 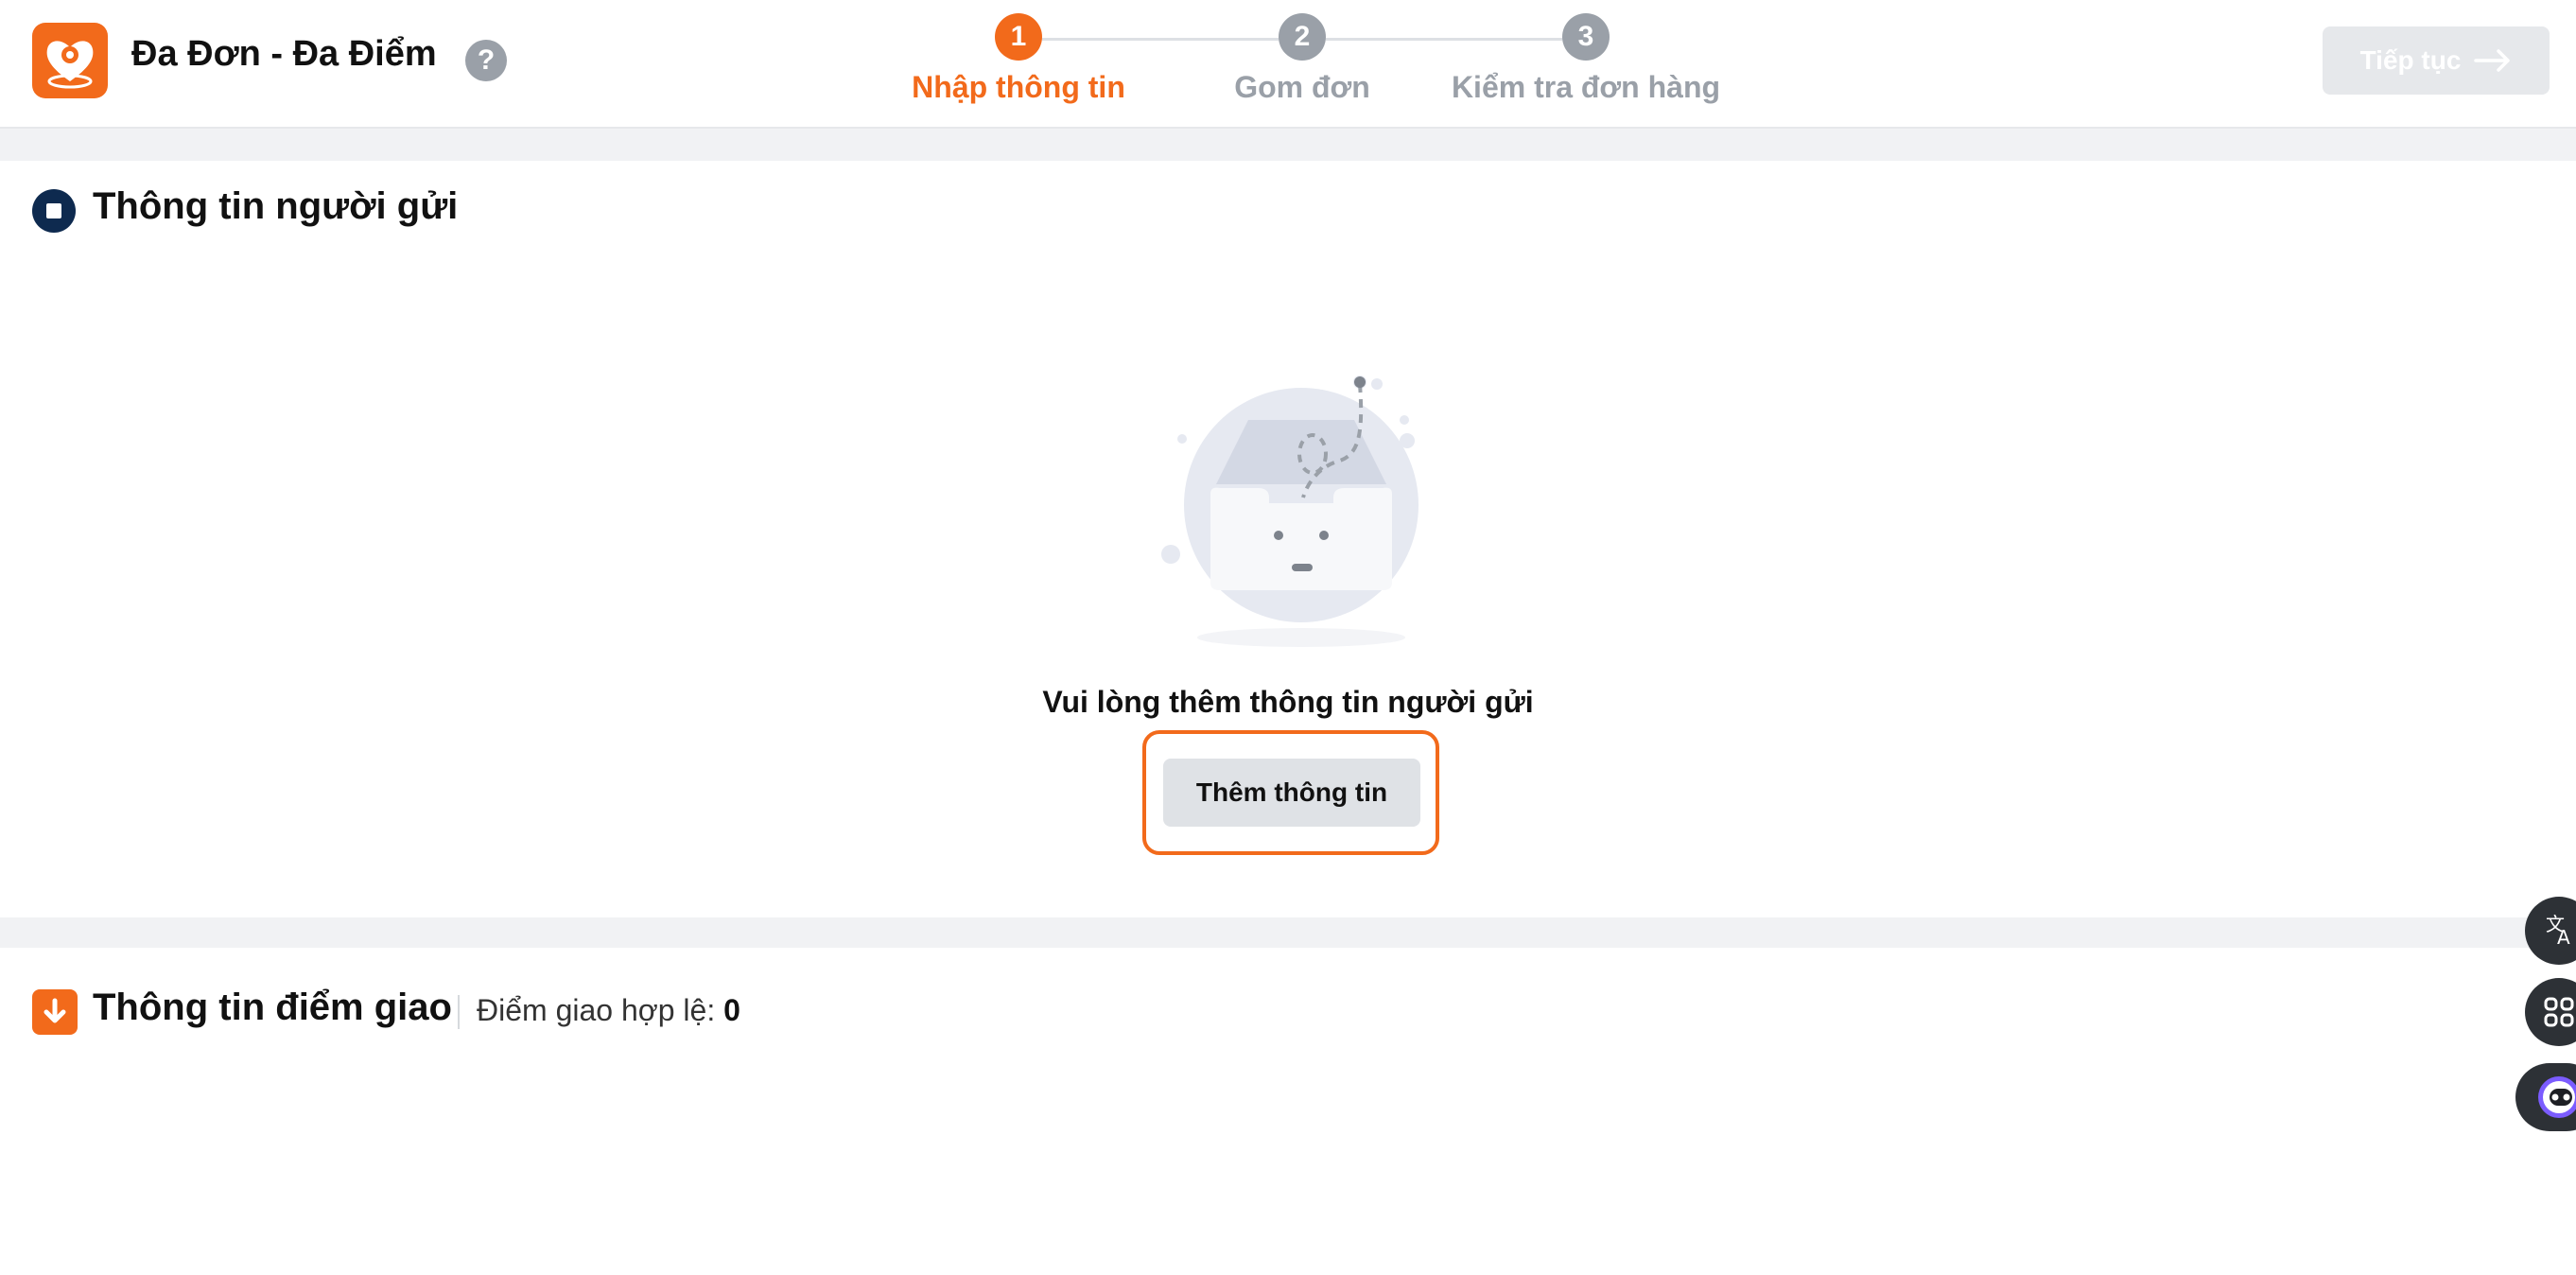 I want to click on continue-label: Tiếp tục, so click(x=2410, y=60).